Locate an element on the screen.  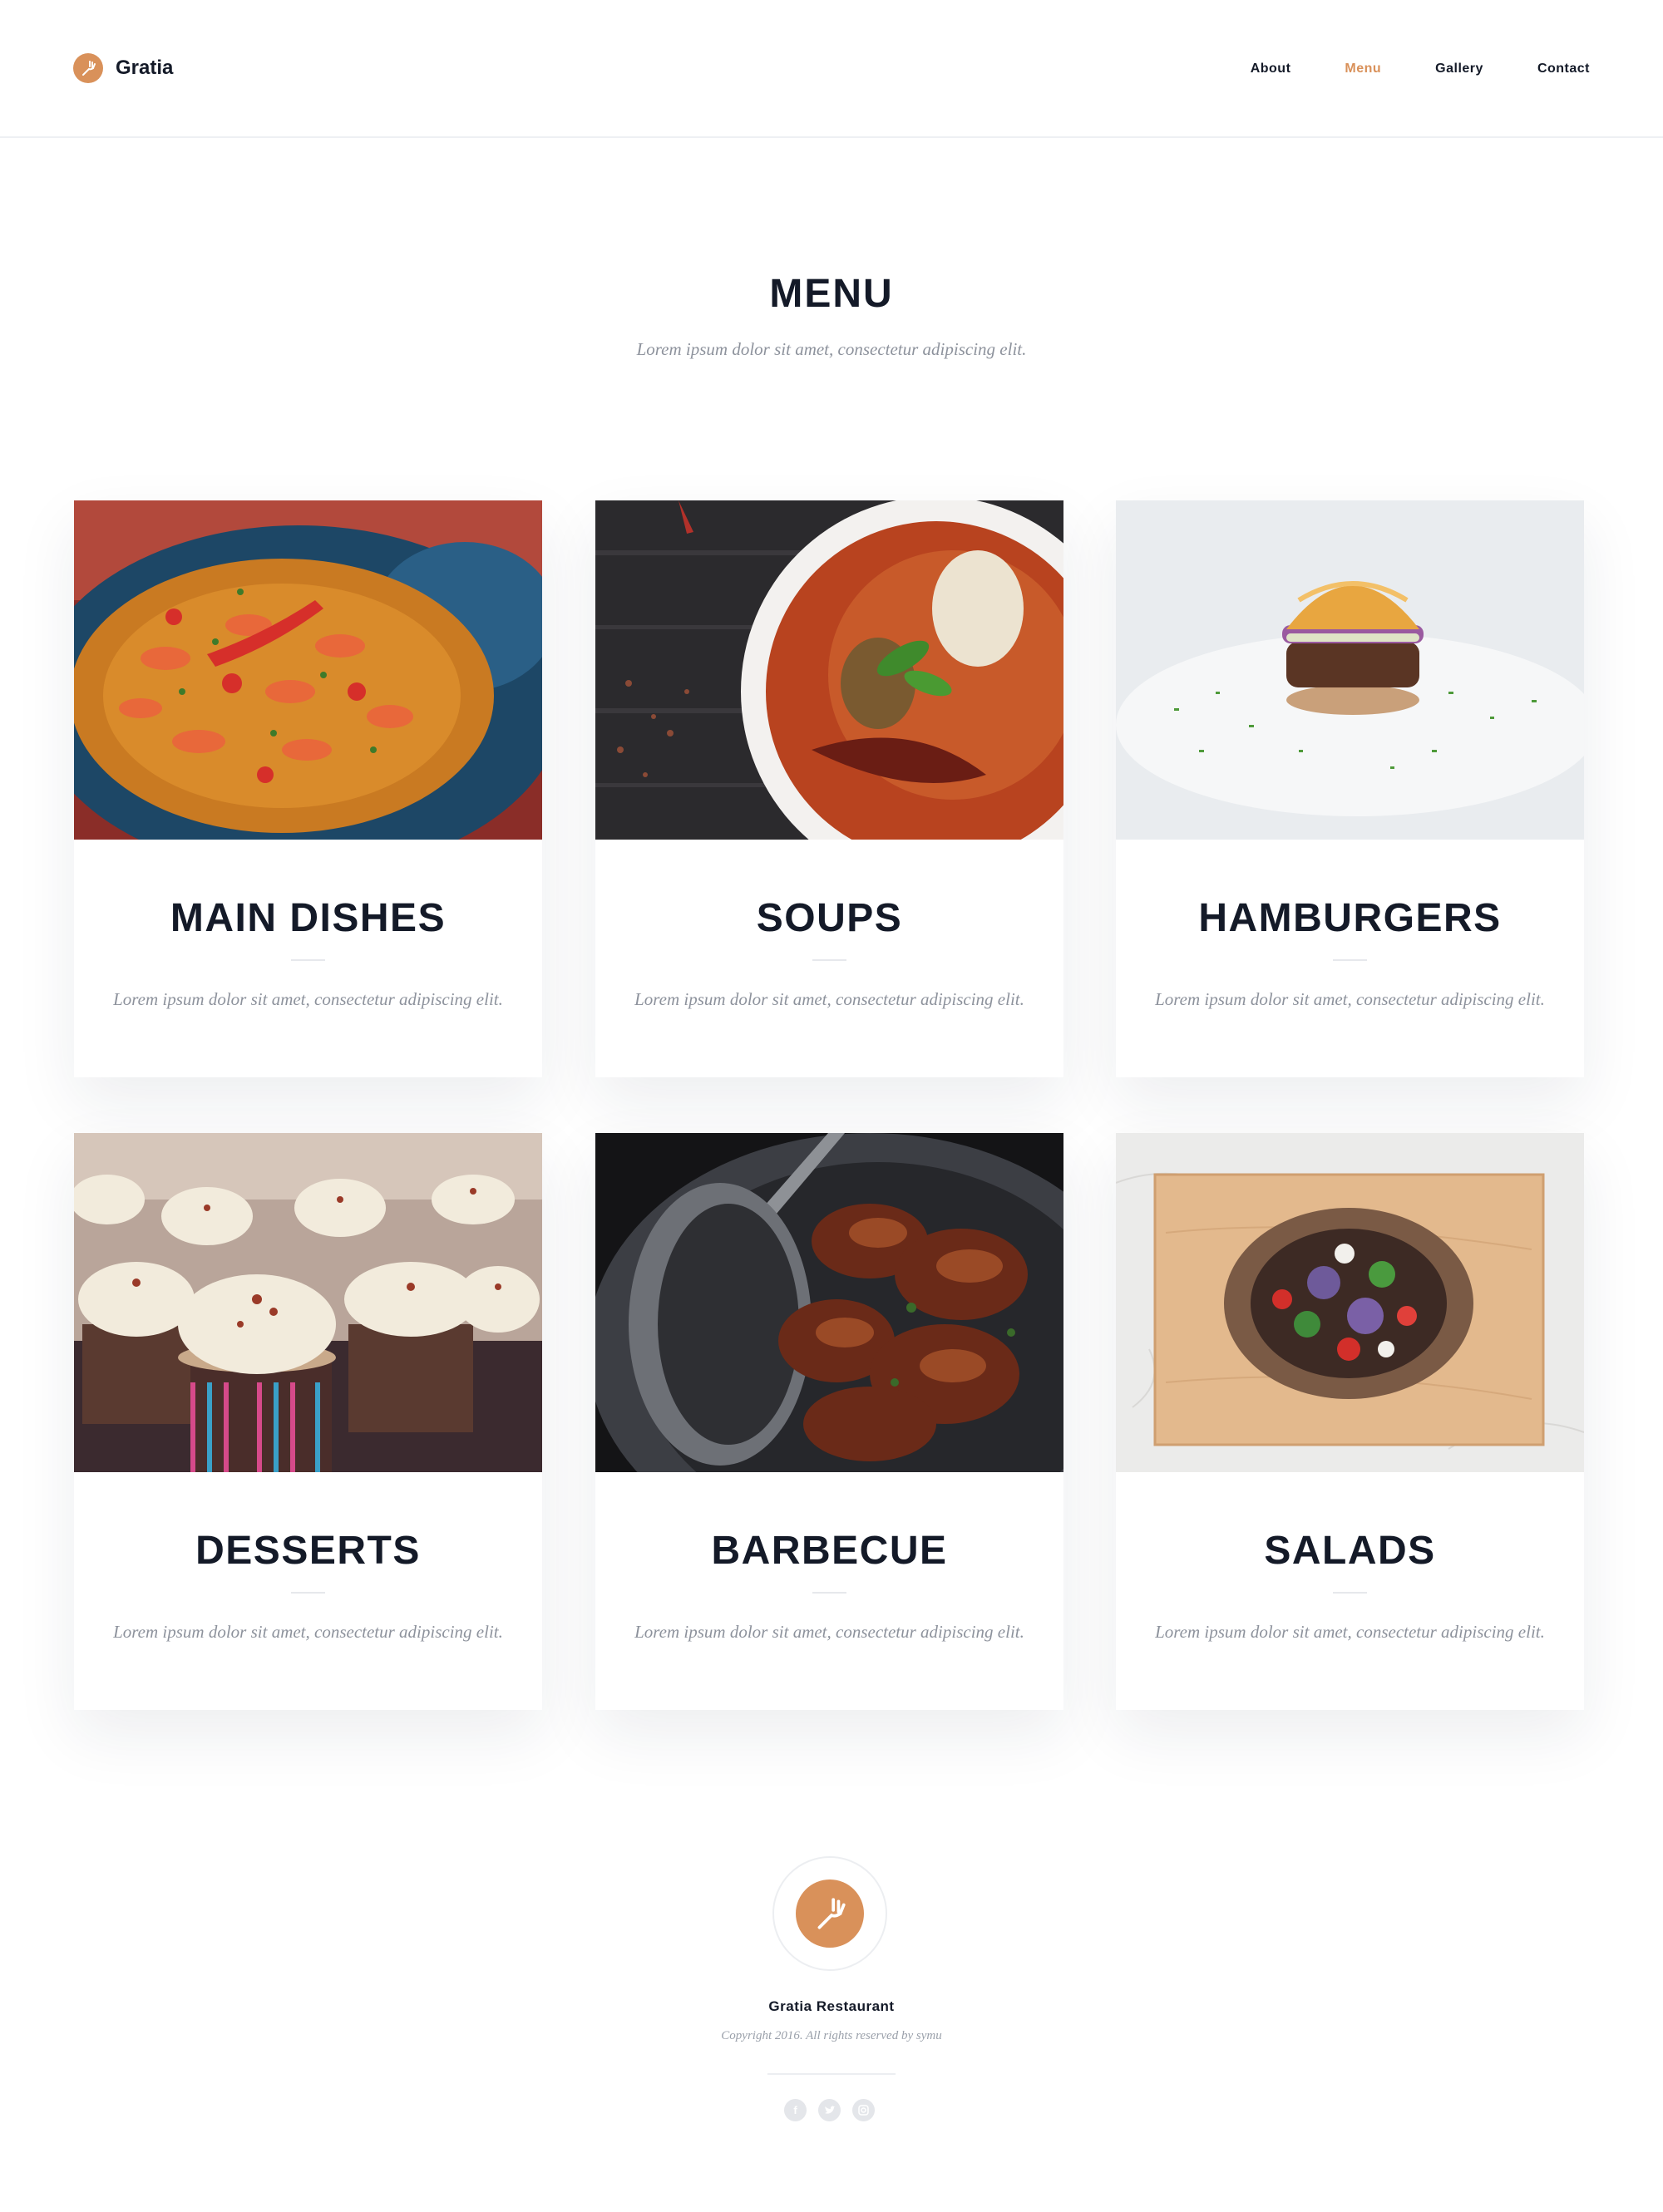
nav-contact: Contact is located at coordinates (1563, 69).